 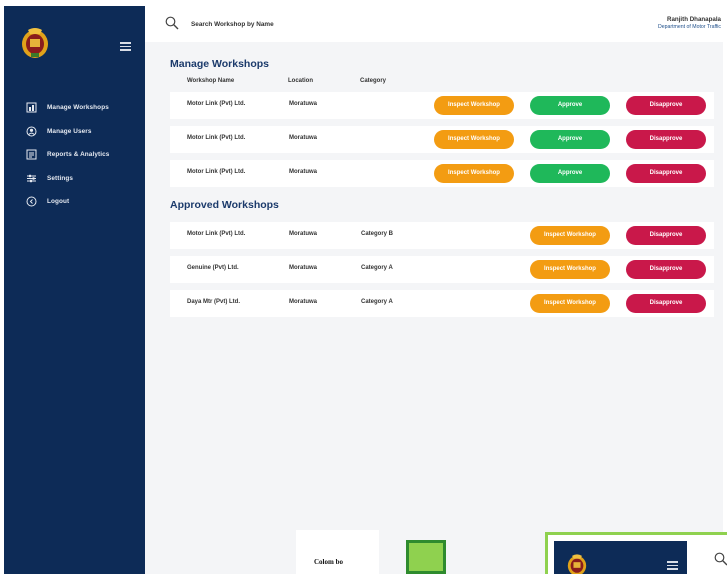 I want to click on preview-sidebar-header, so click(x=620, y=557).